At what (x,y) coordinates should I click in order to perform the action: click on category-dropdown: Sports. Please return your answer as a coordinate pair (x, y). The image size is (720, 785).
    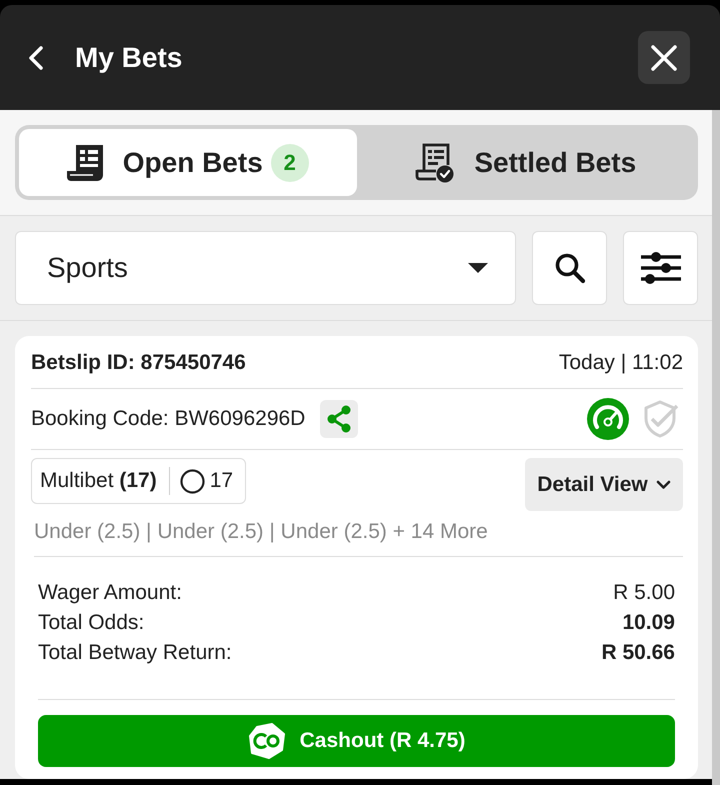
    Looking at the image, I should click on (265, 268).